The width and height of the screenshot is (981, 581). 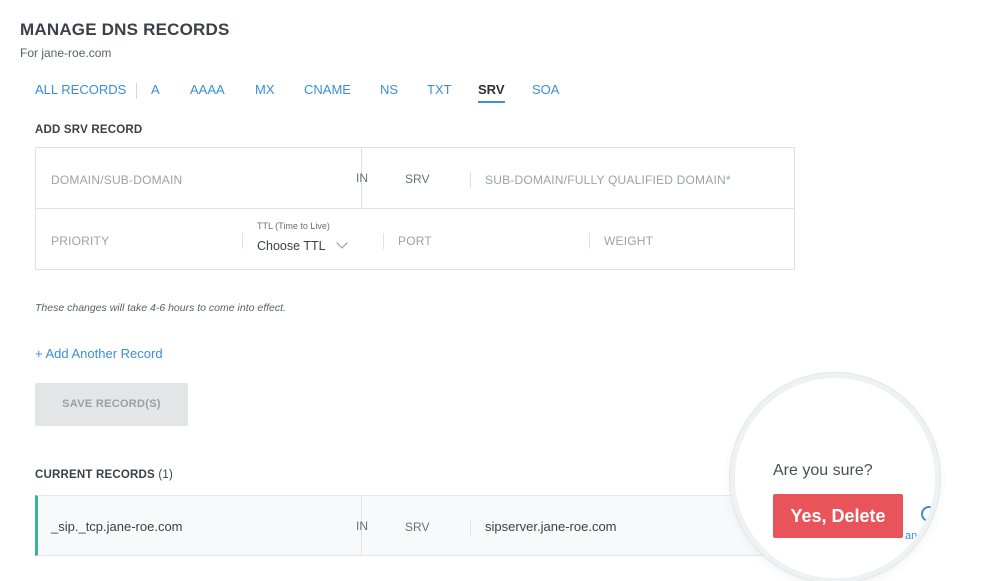 I want to click on record-type: SRV, so click(x=417, y=527).